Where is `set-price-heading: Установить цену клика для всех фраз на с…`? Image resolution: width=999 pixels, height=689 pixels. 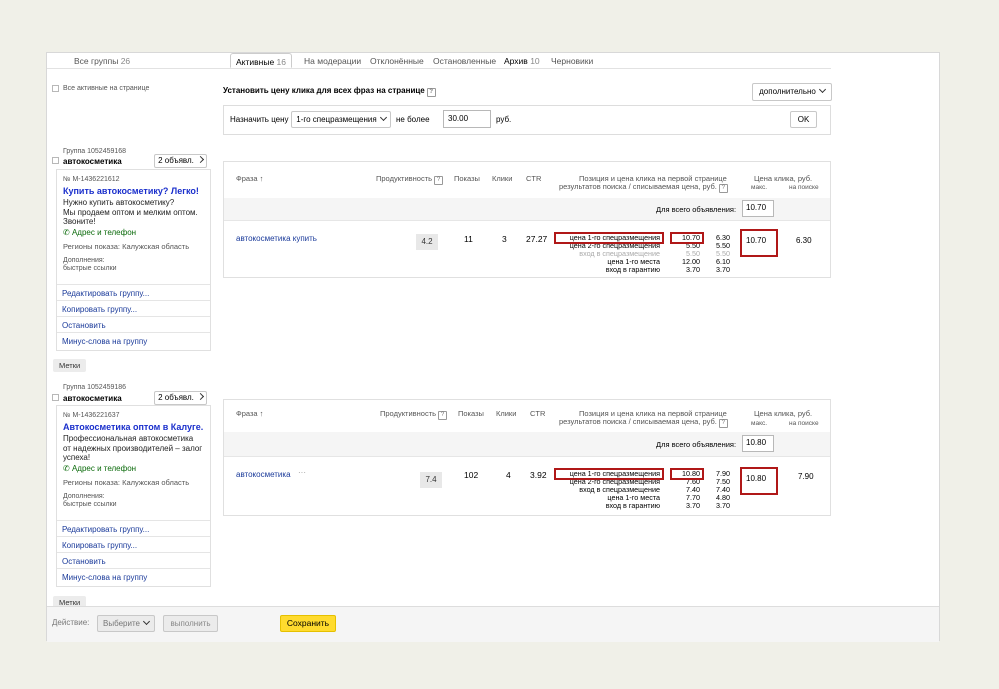
set-price-heading: Установить цену клика для всех фраз на с… is located at coordinates (329, 91).